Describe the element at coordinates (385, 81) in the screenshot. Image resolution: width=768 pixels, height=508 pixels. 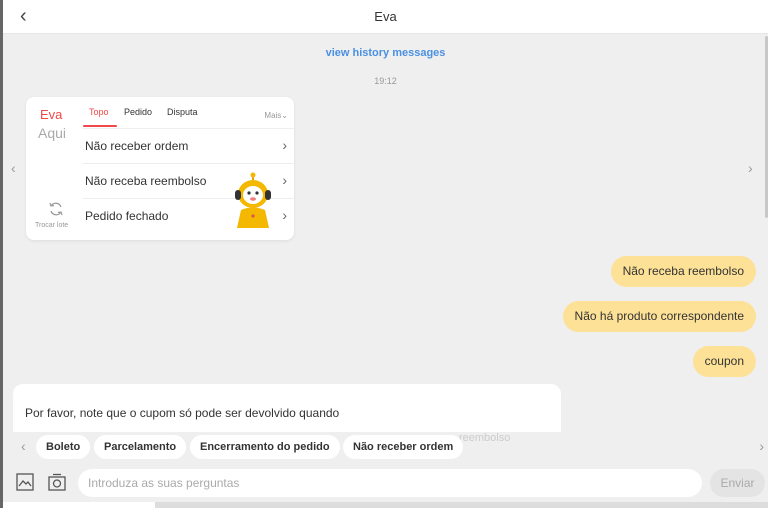
I see `timestamp: 19:12` at that location.